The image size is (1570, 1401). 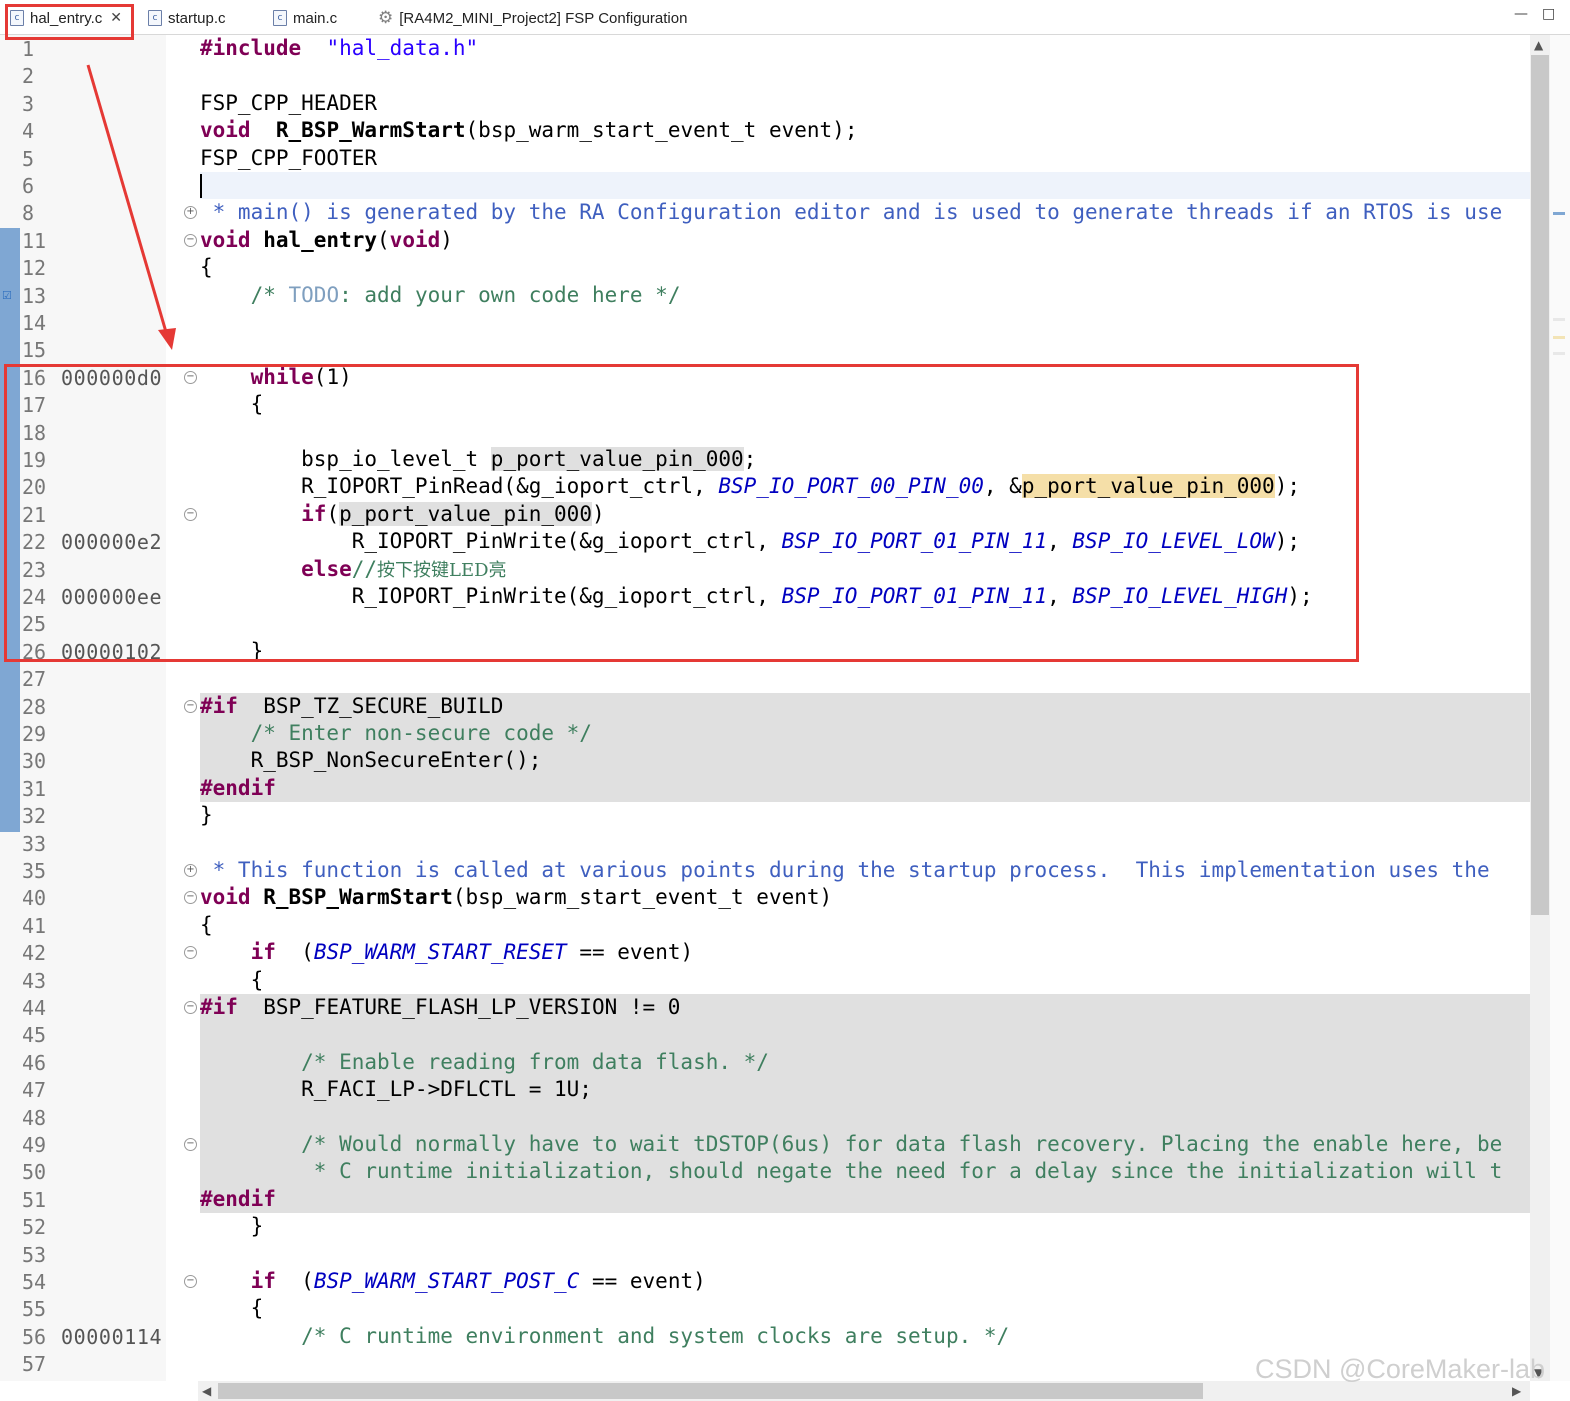 I want to click on code-token: /* Enter non-secure code */, so click(x=396, y=733).